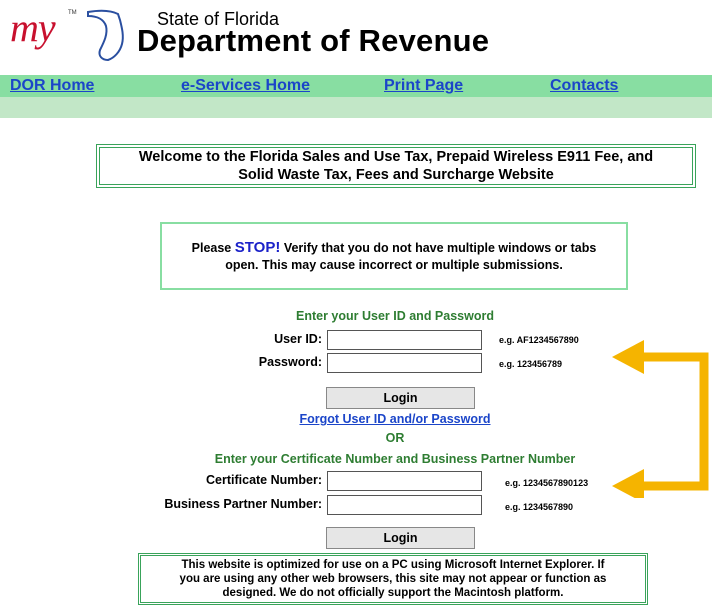 The width and height of the screenshot is (712, 609). What do you see at coordinates (547, 483) in the screenshot?
I see `certificate-number-example: e.g. 1234567890123` at bounding box center [547, 483].